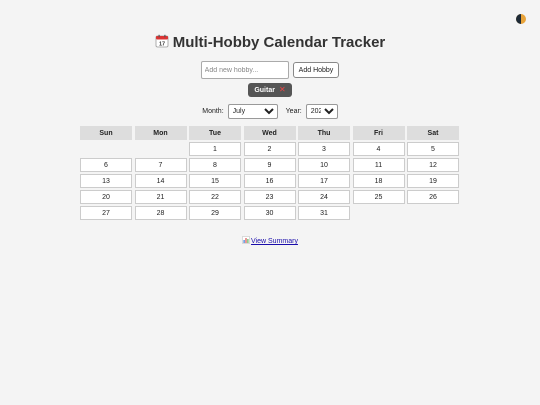 Image resolution: width=540 pixels, height=405 pixels. What do you see at coordinates (215, 197) in the screenshot?
I see `day-cell-22: 22` at bounding box center [215, 197].